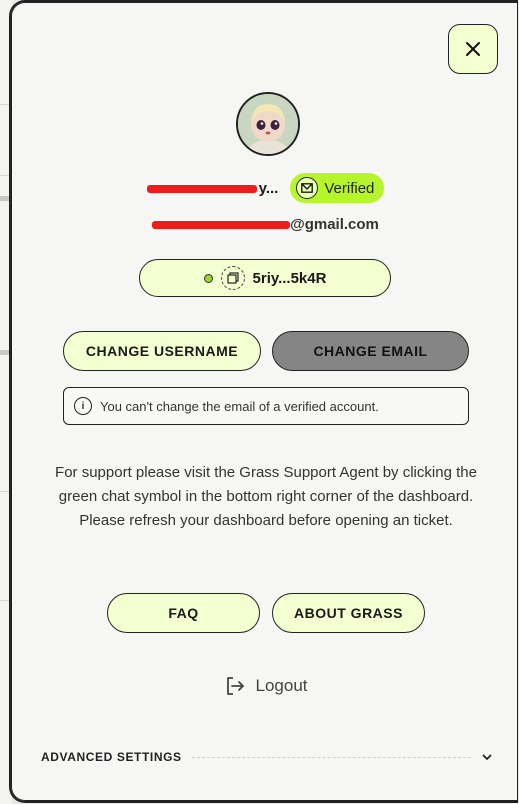 This screenshot has width=519, height=804. I want to click on logout-button: Logout, so click(265, 686).